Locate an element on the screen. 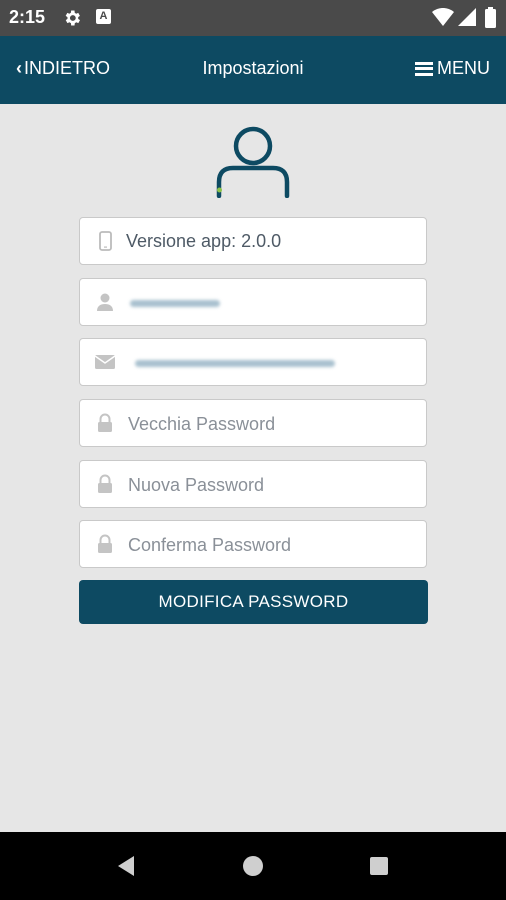 The width and height of the screenshot is (506, 900). status-bar: 2:15 A is located at coordinates (253, 18).